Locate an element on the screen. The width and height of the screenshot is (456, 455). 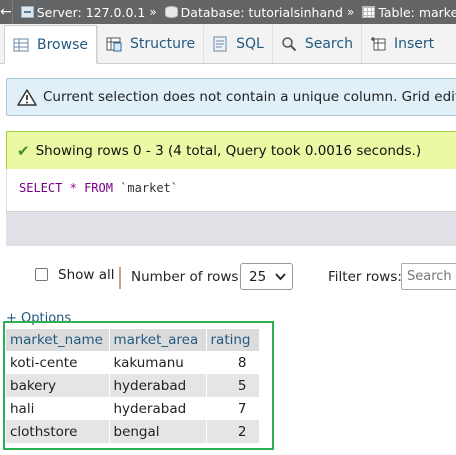
table-row: clothstore bengal 2 is located at coordinates (133, 431).